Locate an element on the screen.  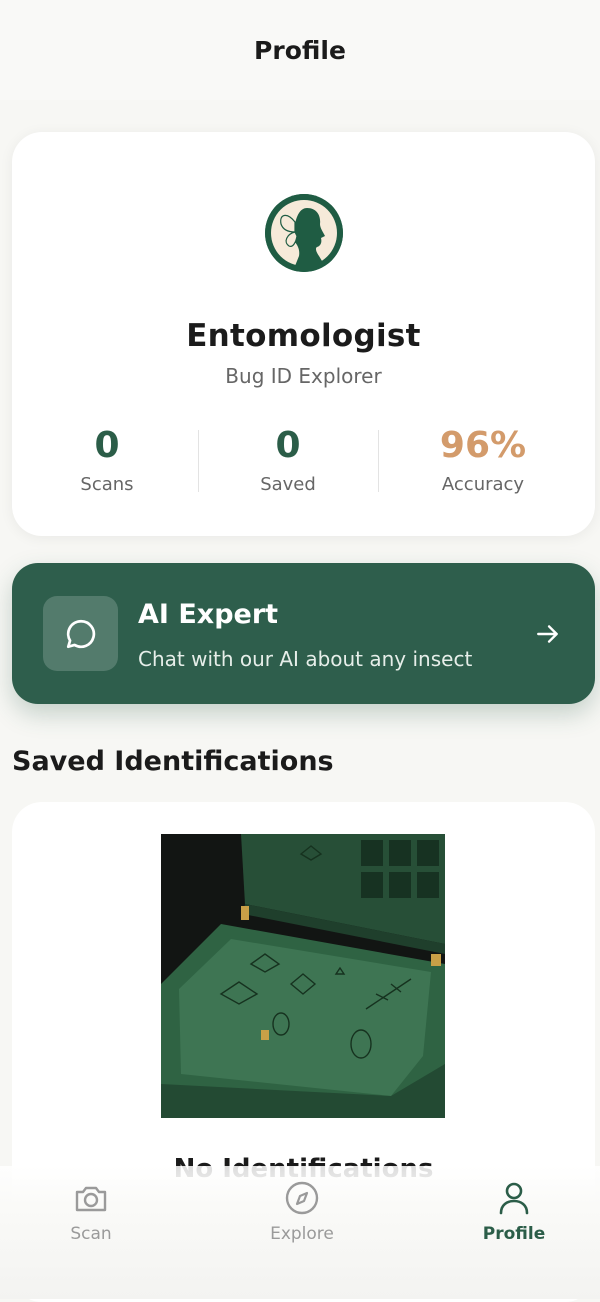
stat-saved: 0 Saved is located at coordinates (288, 459).